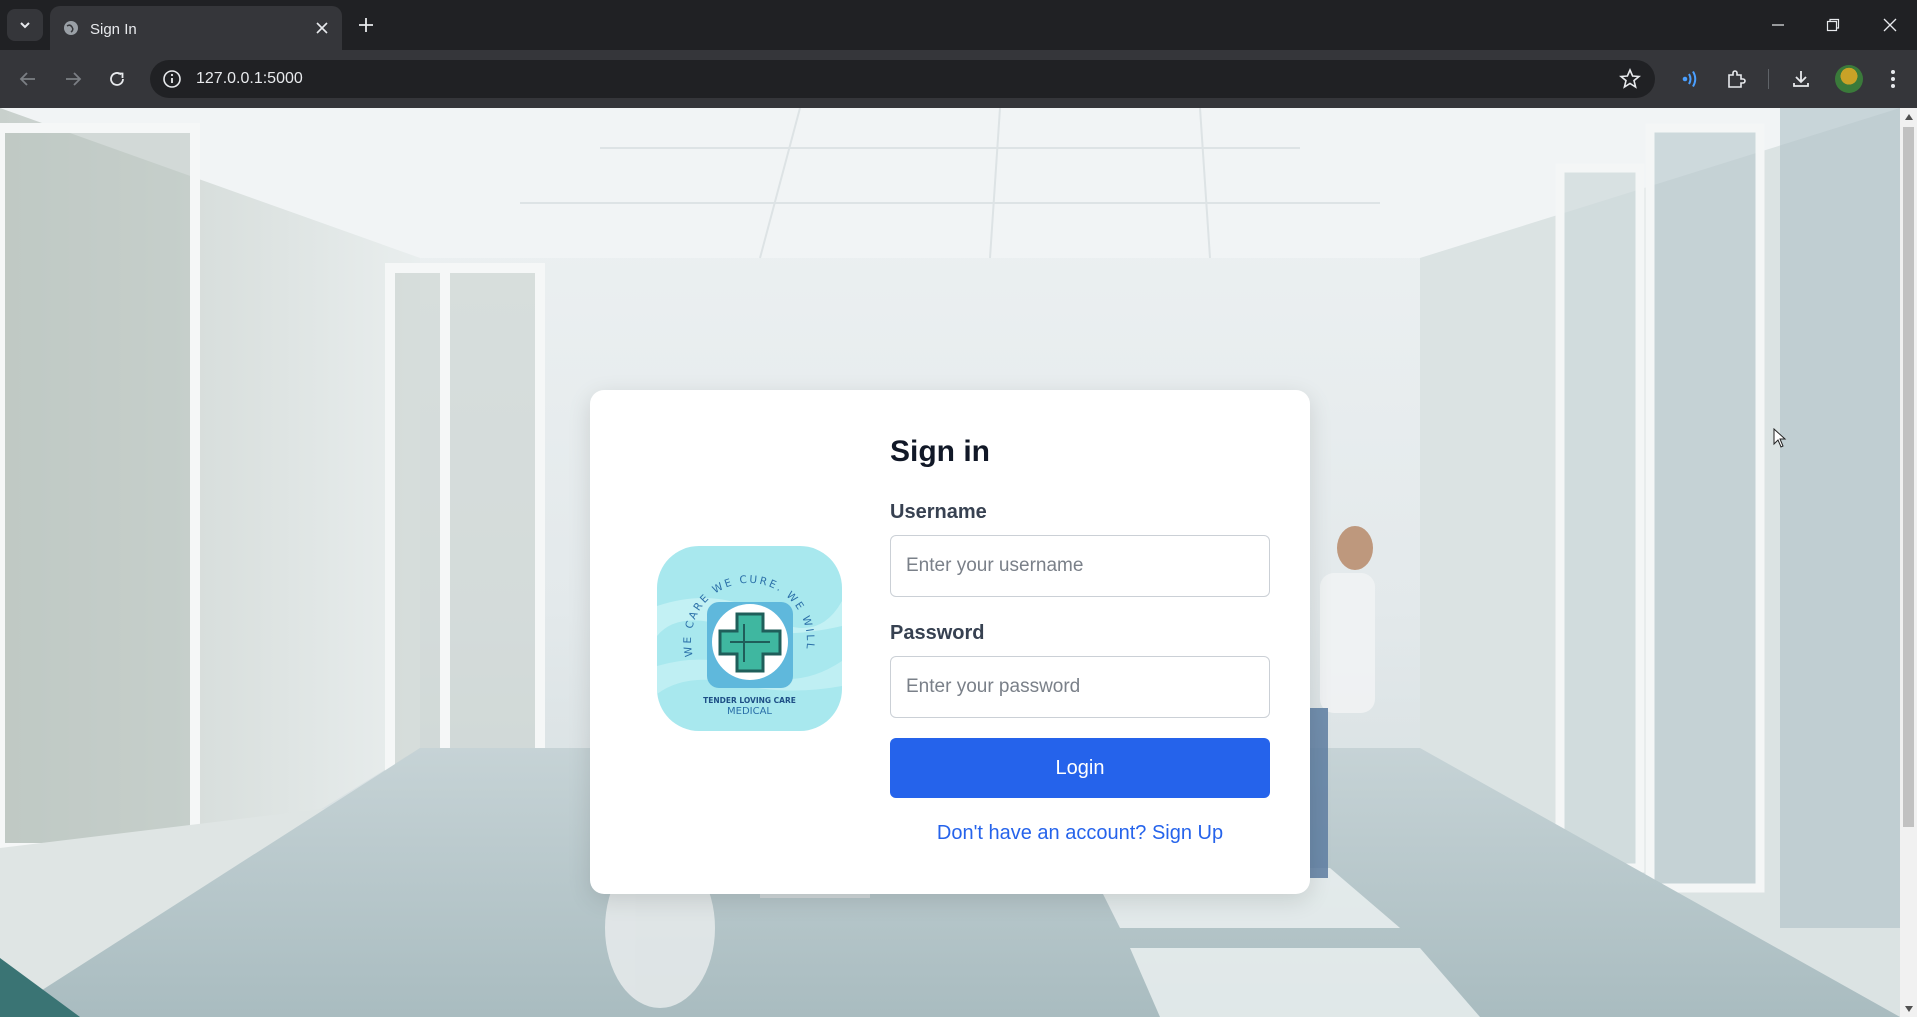 The width and height of the screenshot is (1917, 1017). I want to click on broadcast-icon, so click(1689, 79).